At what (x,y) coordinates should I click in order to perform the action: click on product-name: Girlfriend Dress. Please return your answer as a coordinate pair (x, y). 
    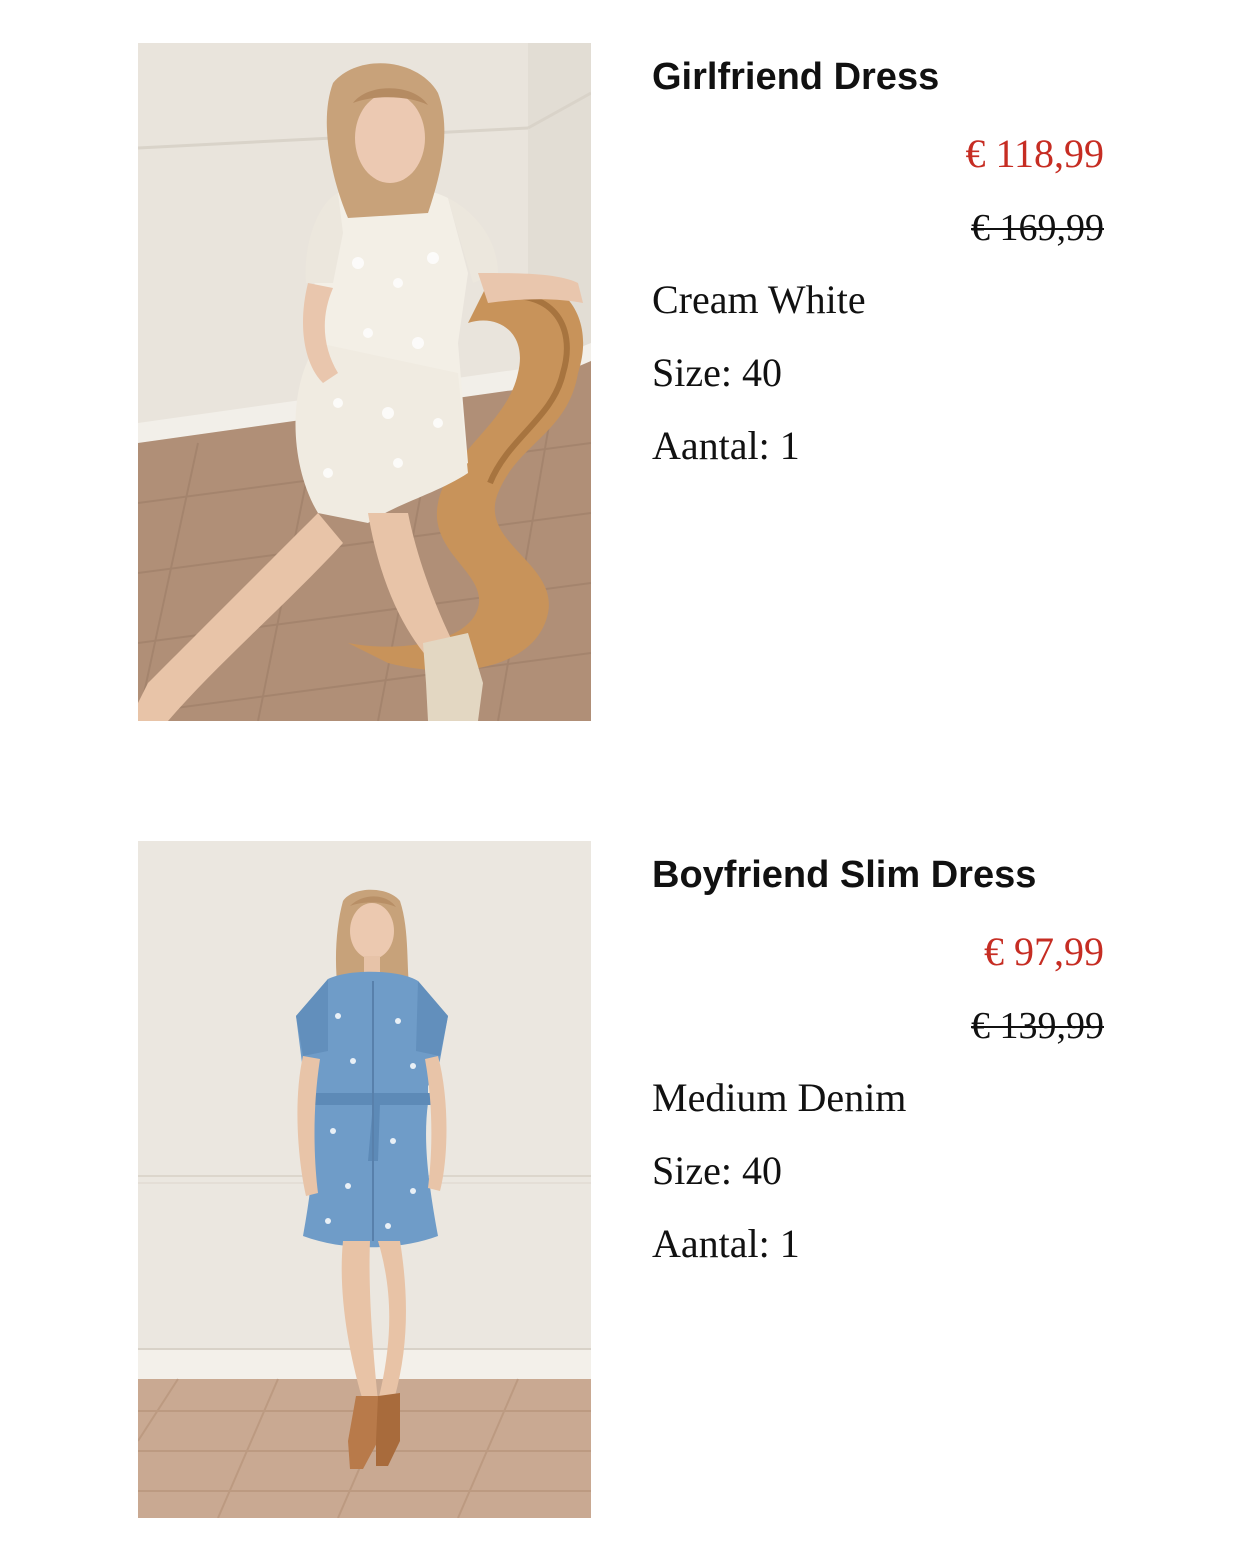
    Looking at the image, I should click on (795, 77).